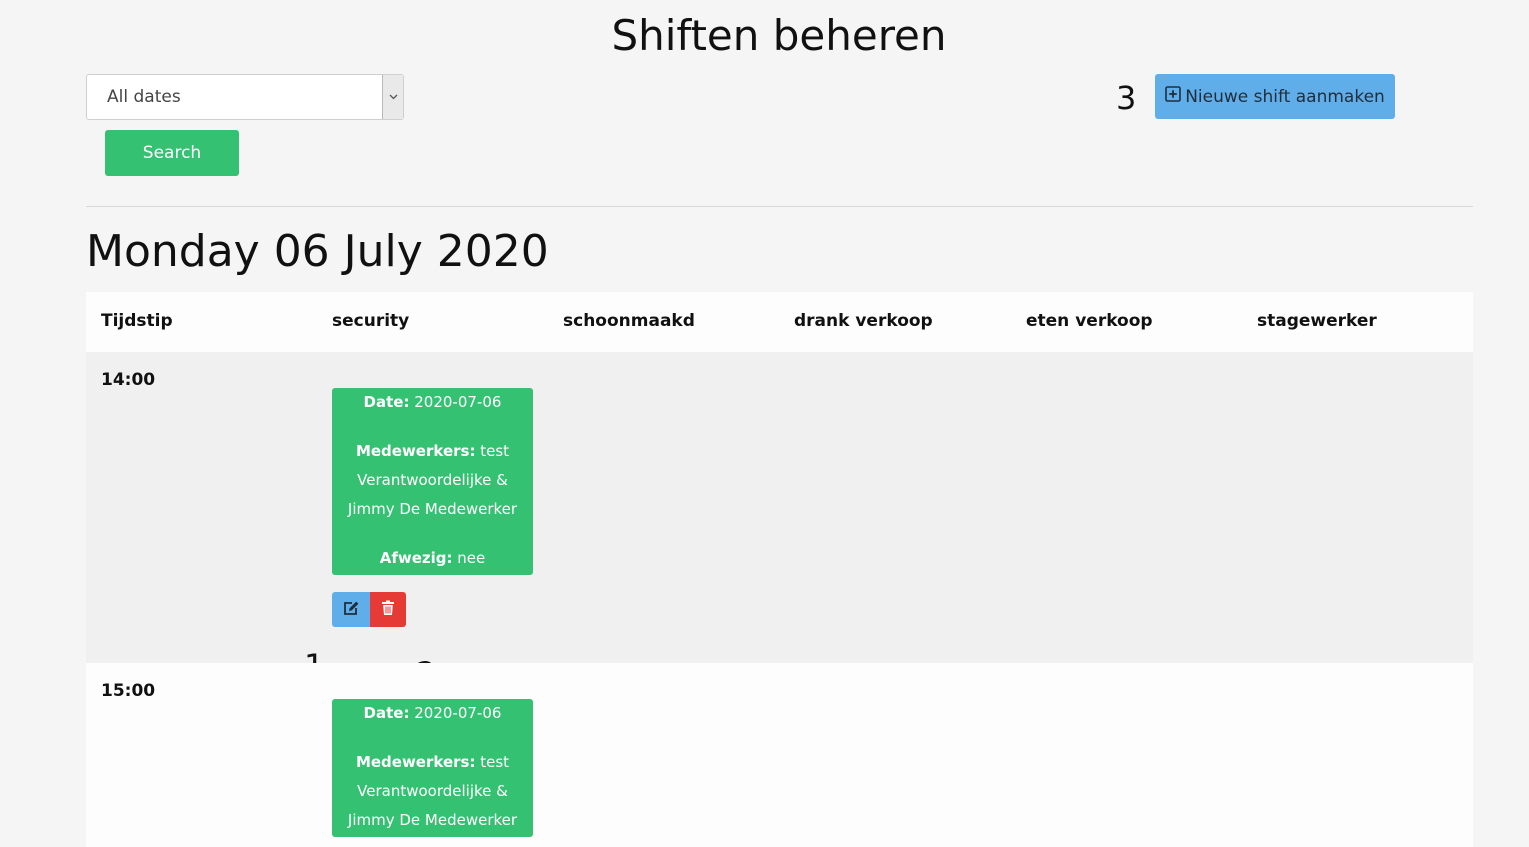  I want to click on new-shift-button: Nieuwe shift aanmaken, so click(1275, 96).